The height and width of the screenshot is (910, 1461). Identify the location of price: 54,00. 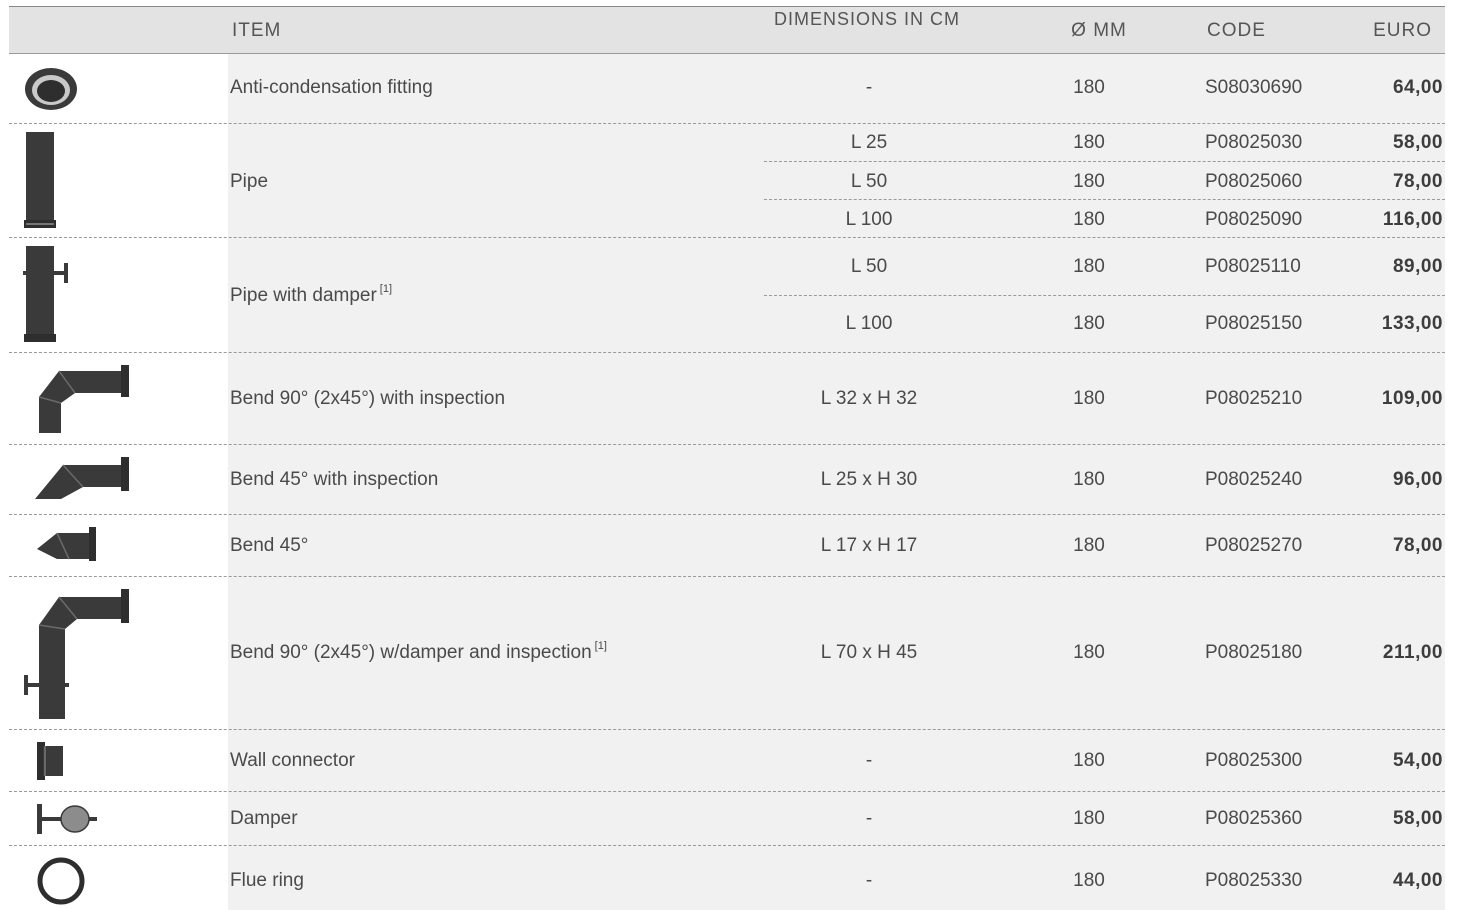
(1417, 760).